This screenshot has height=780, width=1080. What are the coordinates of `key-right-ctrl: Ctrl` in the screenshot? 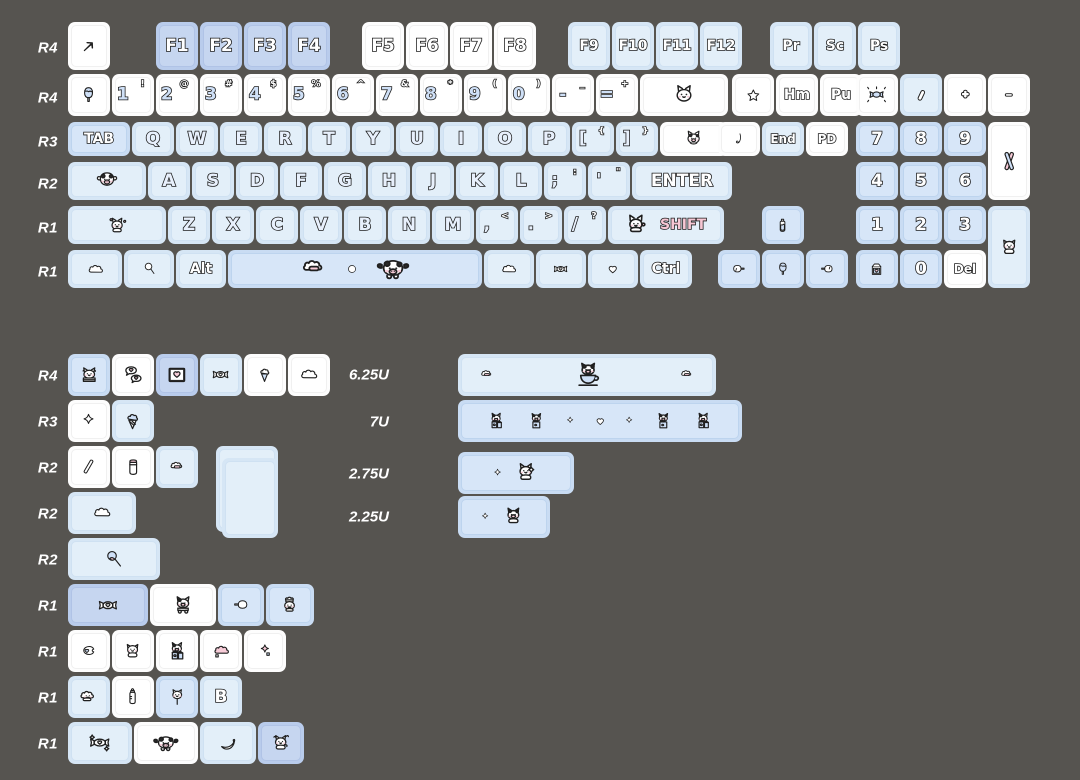 It's located at (666, 269).